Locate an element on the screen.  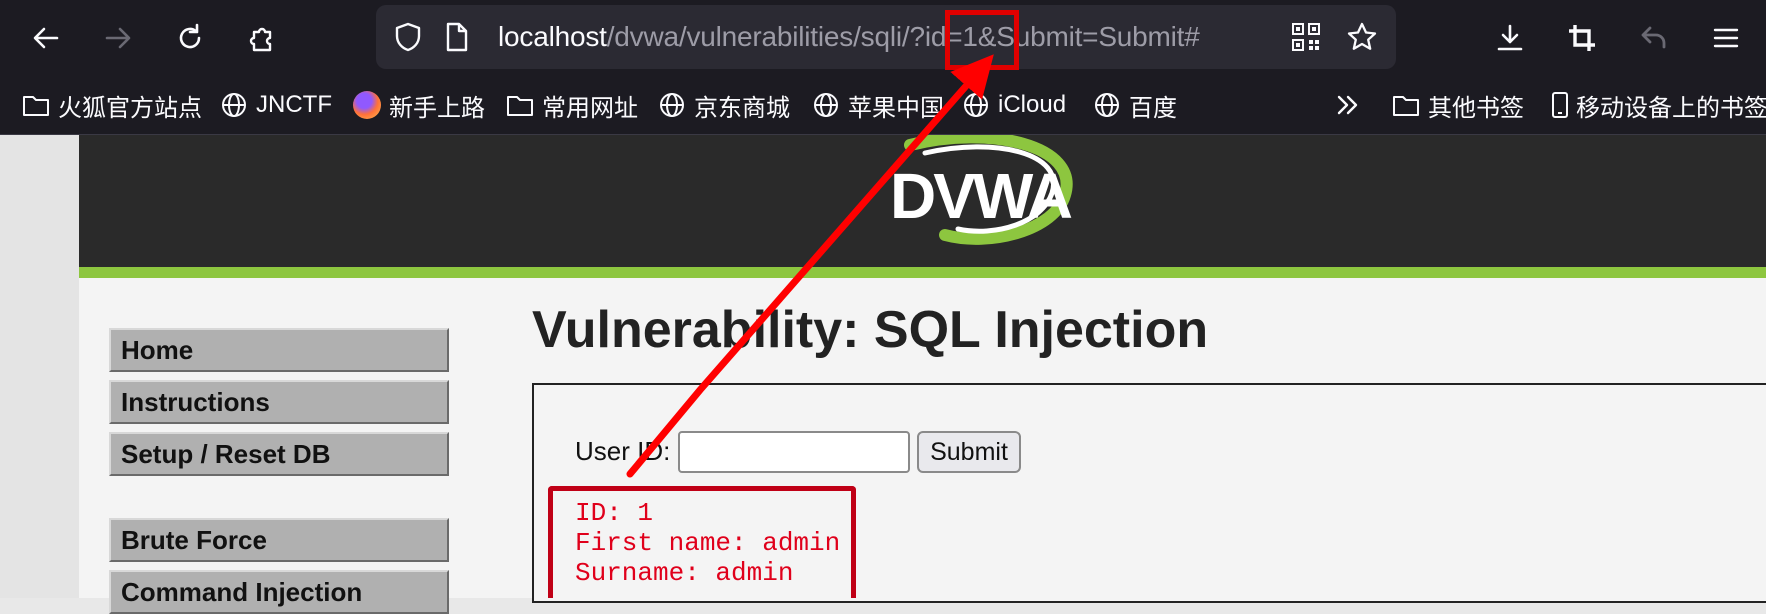
page-icon is located at coordinates (456, 37).